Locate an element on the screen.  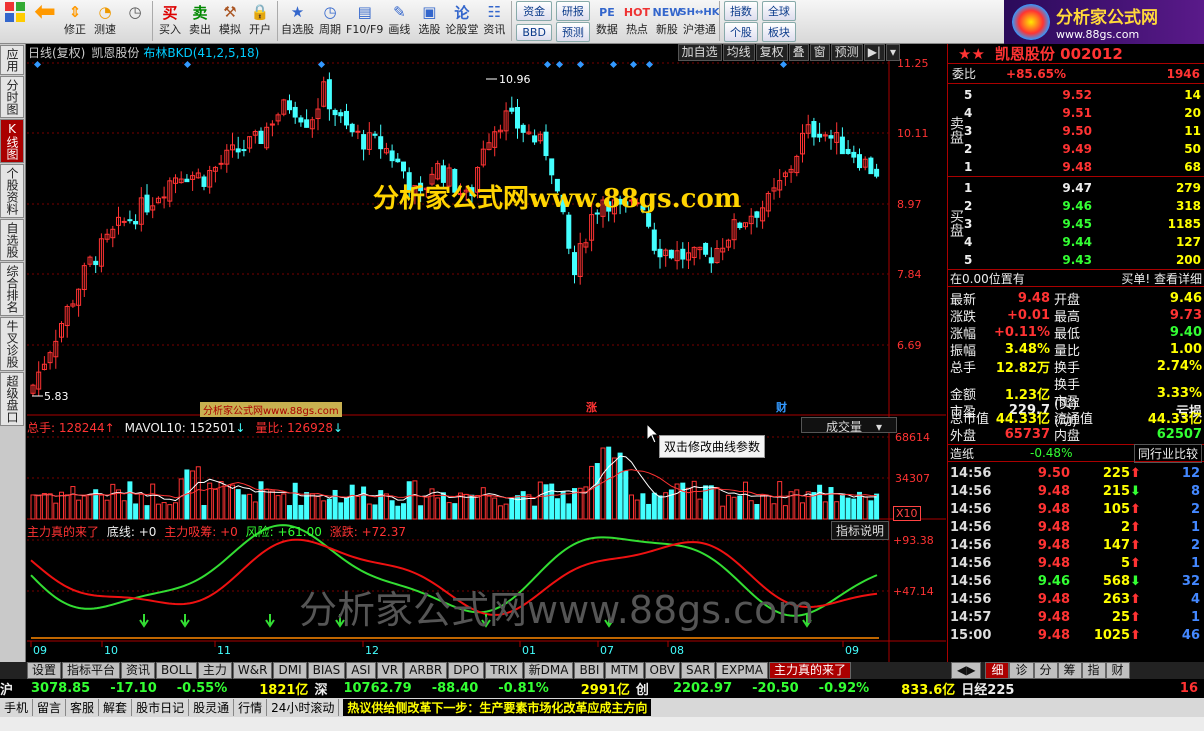
indicator-tab: W&R is located at coordinates (252, 670).